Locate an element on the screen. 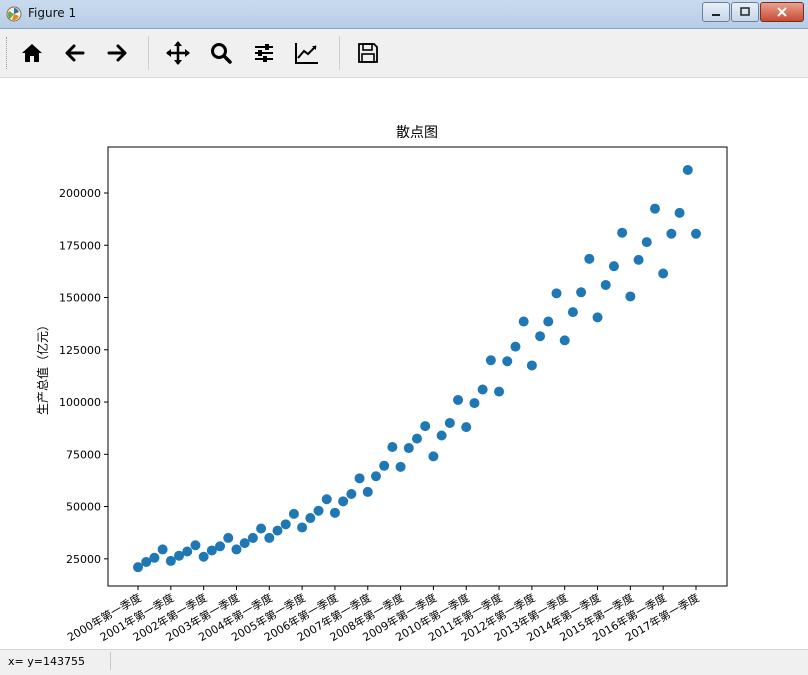 Image resolution: width=808 pixels, height=675 pixels. zoom-button is located at coordinates (221, 53).